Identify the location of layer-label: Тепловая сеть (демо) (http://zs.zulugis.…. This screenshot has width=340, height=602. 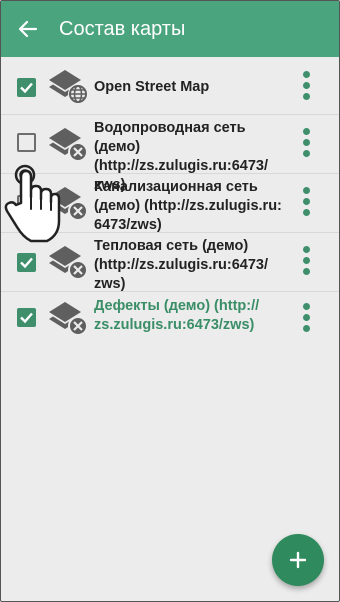
(181, 265).